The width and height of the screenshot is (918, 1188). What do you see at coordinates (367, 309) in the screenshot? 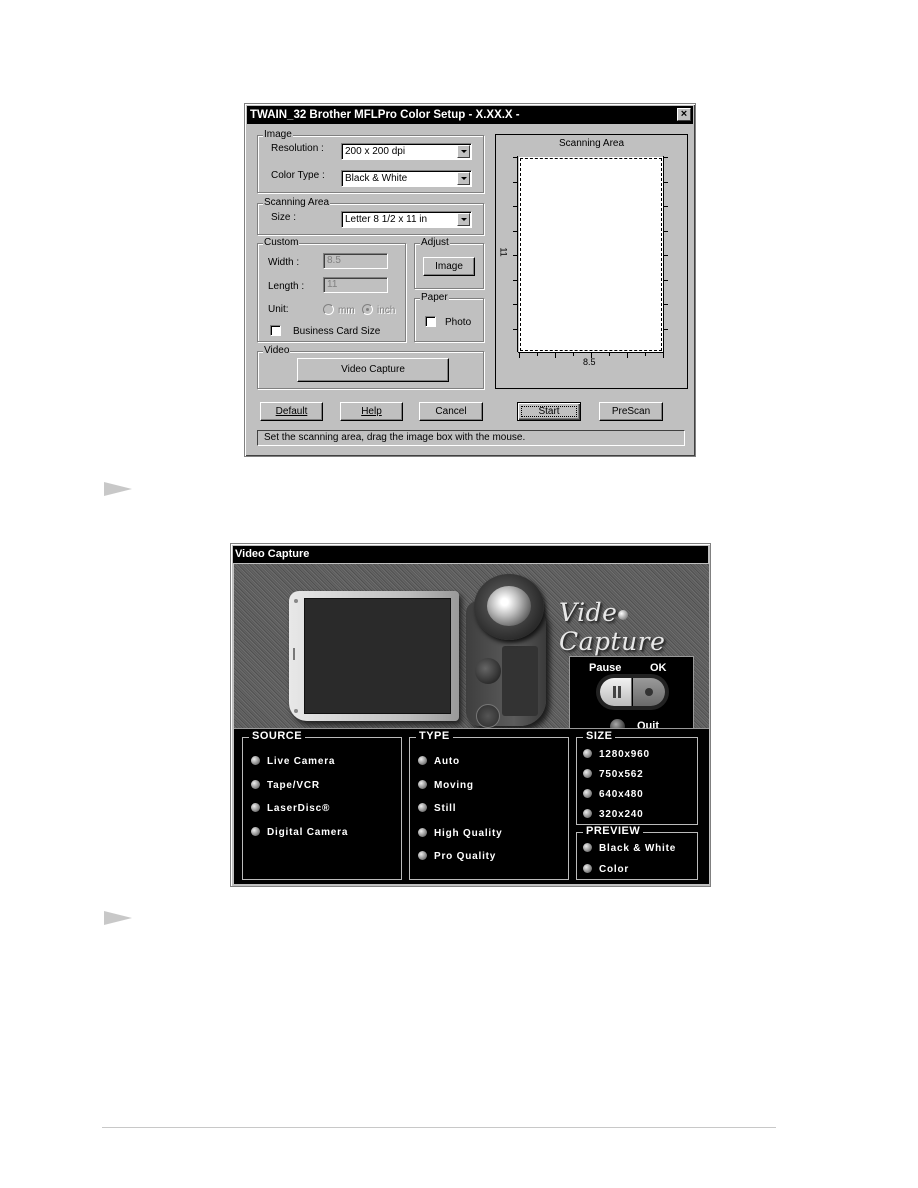
I see `unit-inch-radio` at bounding box center [367, 309].